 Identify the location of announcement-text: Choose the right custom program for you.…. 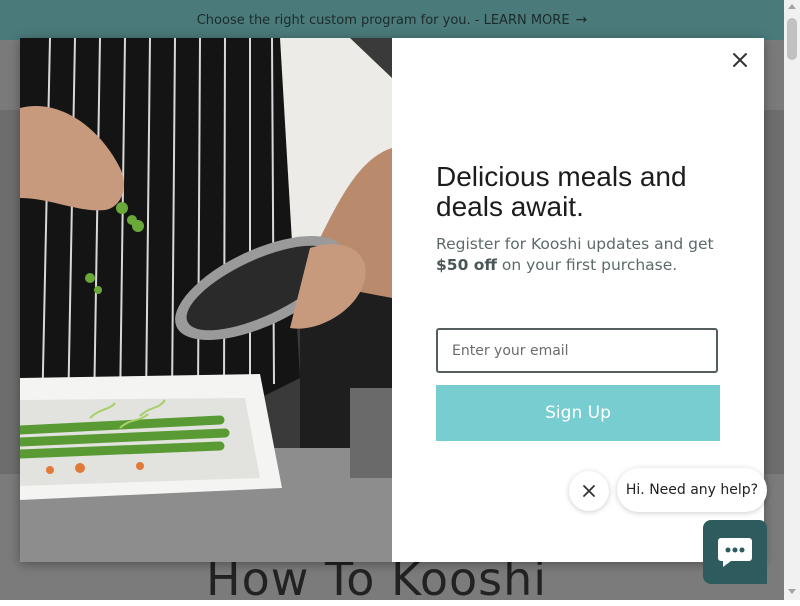
(383, 20).